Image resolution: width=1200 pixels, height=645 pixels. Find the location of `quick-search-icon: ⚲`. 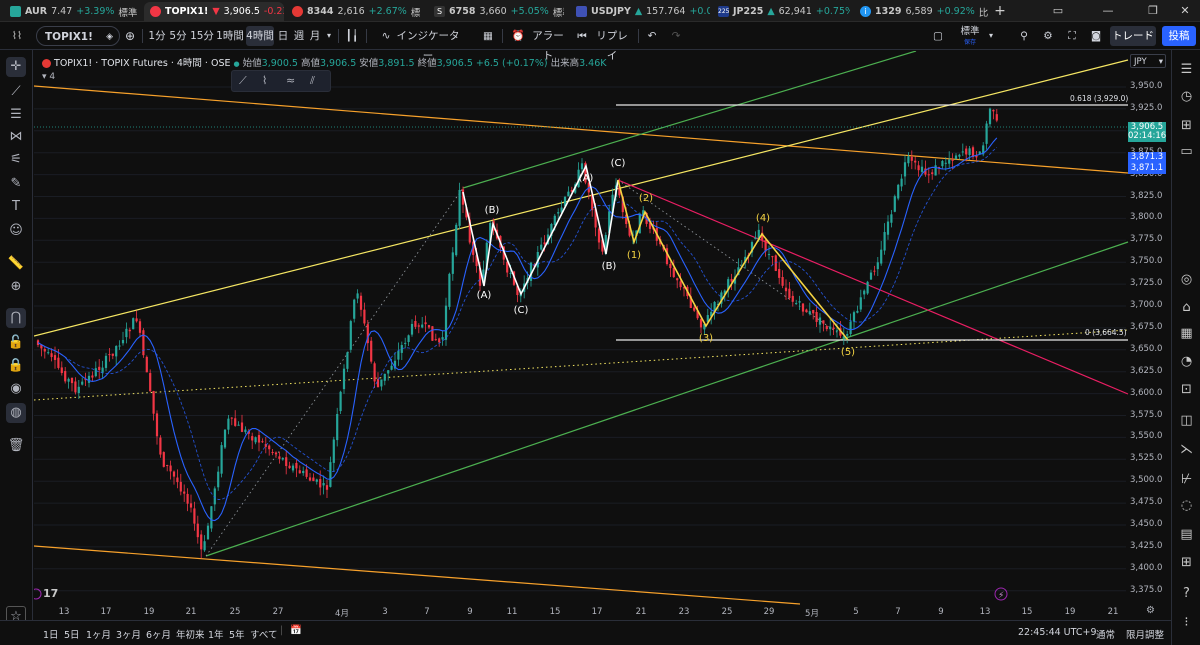

quick-search-icon: ⚲ is located at coordinates (1024, 36).